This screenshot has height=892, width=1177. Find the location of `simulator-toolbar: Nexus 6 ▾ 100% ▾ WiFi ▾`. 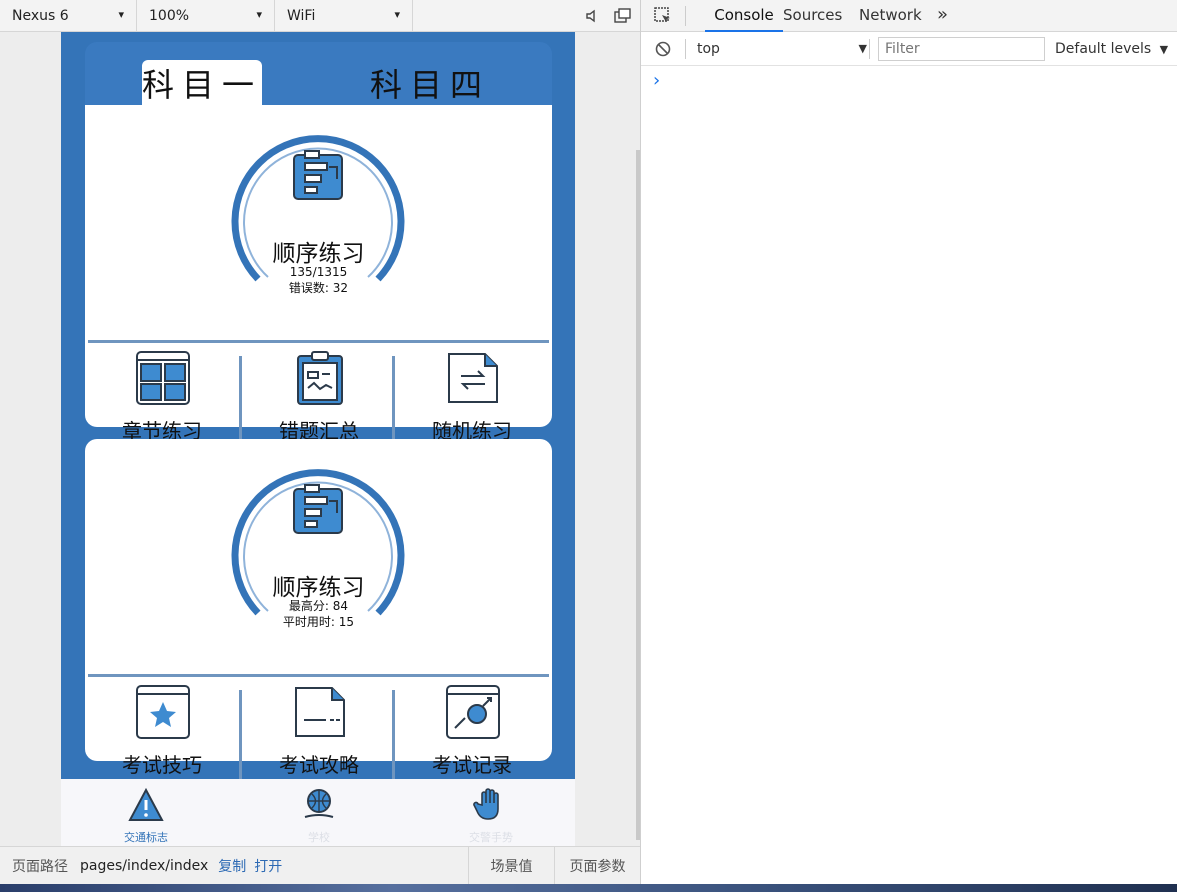

simulator-toolbar: Nexus 6 ▾ 100% ▾ WiFi ▾ is located at coordinates (320, 16).